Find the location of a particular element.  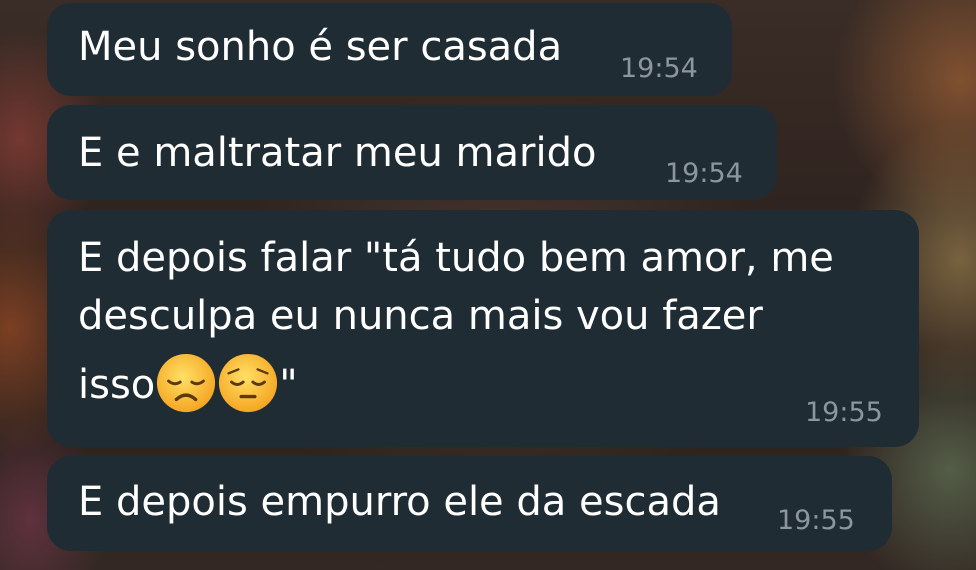

message-text: E e maltratar meu marido is located at coordinates (337, 153).